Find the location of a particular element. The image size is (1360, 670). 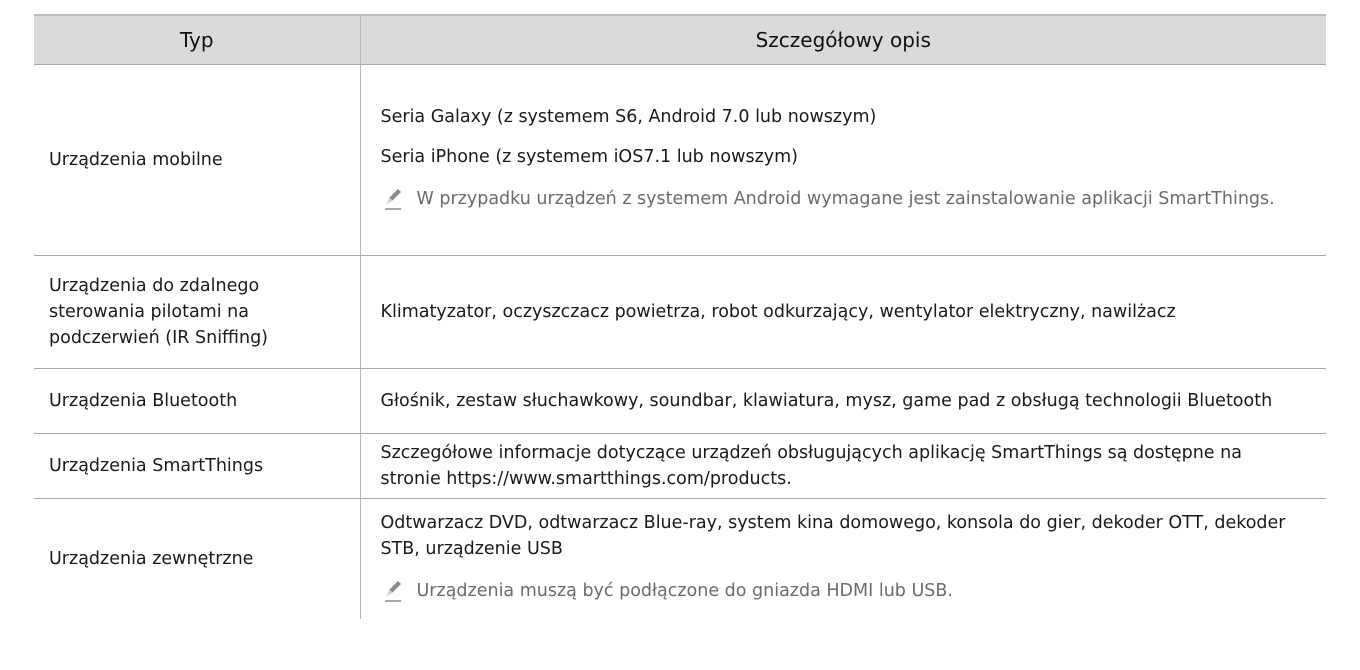

table-header-row: Typ Szczegółowy opis is located at coordinates (680, 39).